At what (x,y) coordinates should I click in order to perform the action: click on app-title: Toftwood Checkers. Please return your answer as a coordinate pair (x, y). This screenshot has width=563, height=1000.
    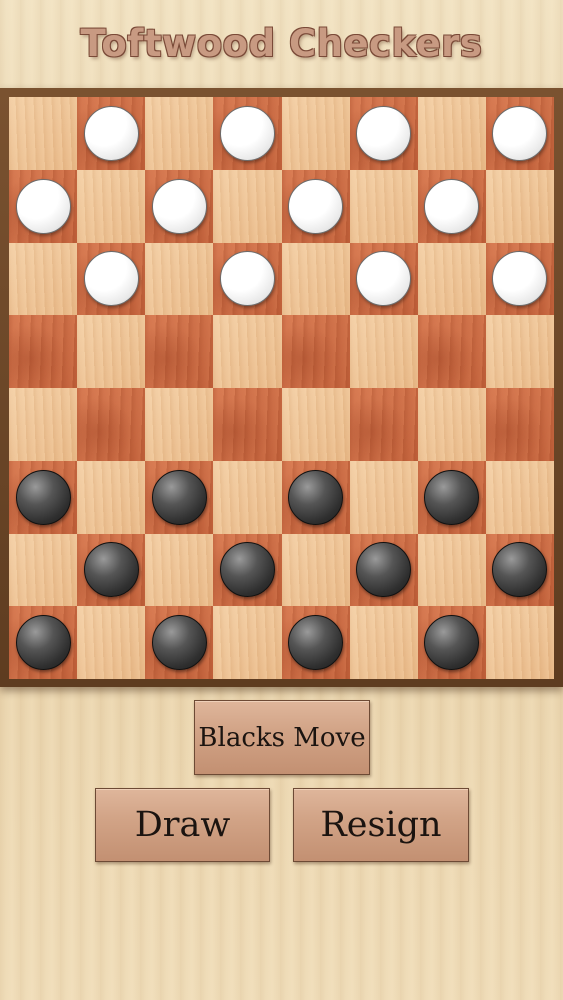
    Looking at the image, I should click on (281, 43).